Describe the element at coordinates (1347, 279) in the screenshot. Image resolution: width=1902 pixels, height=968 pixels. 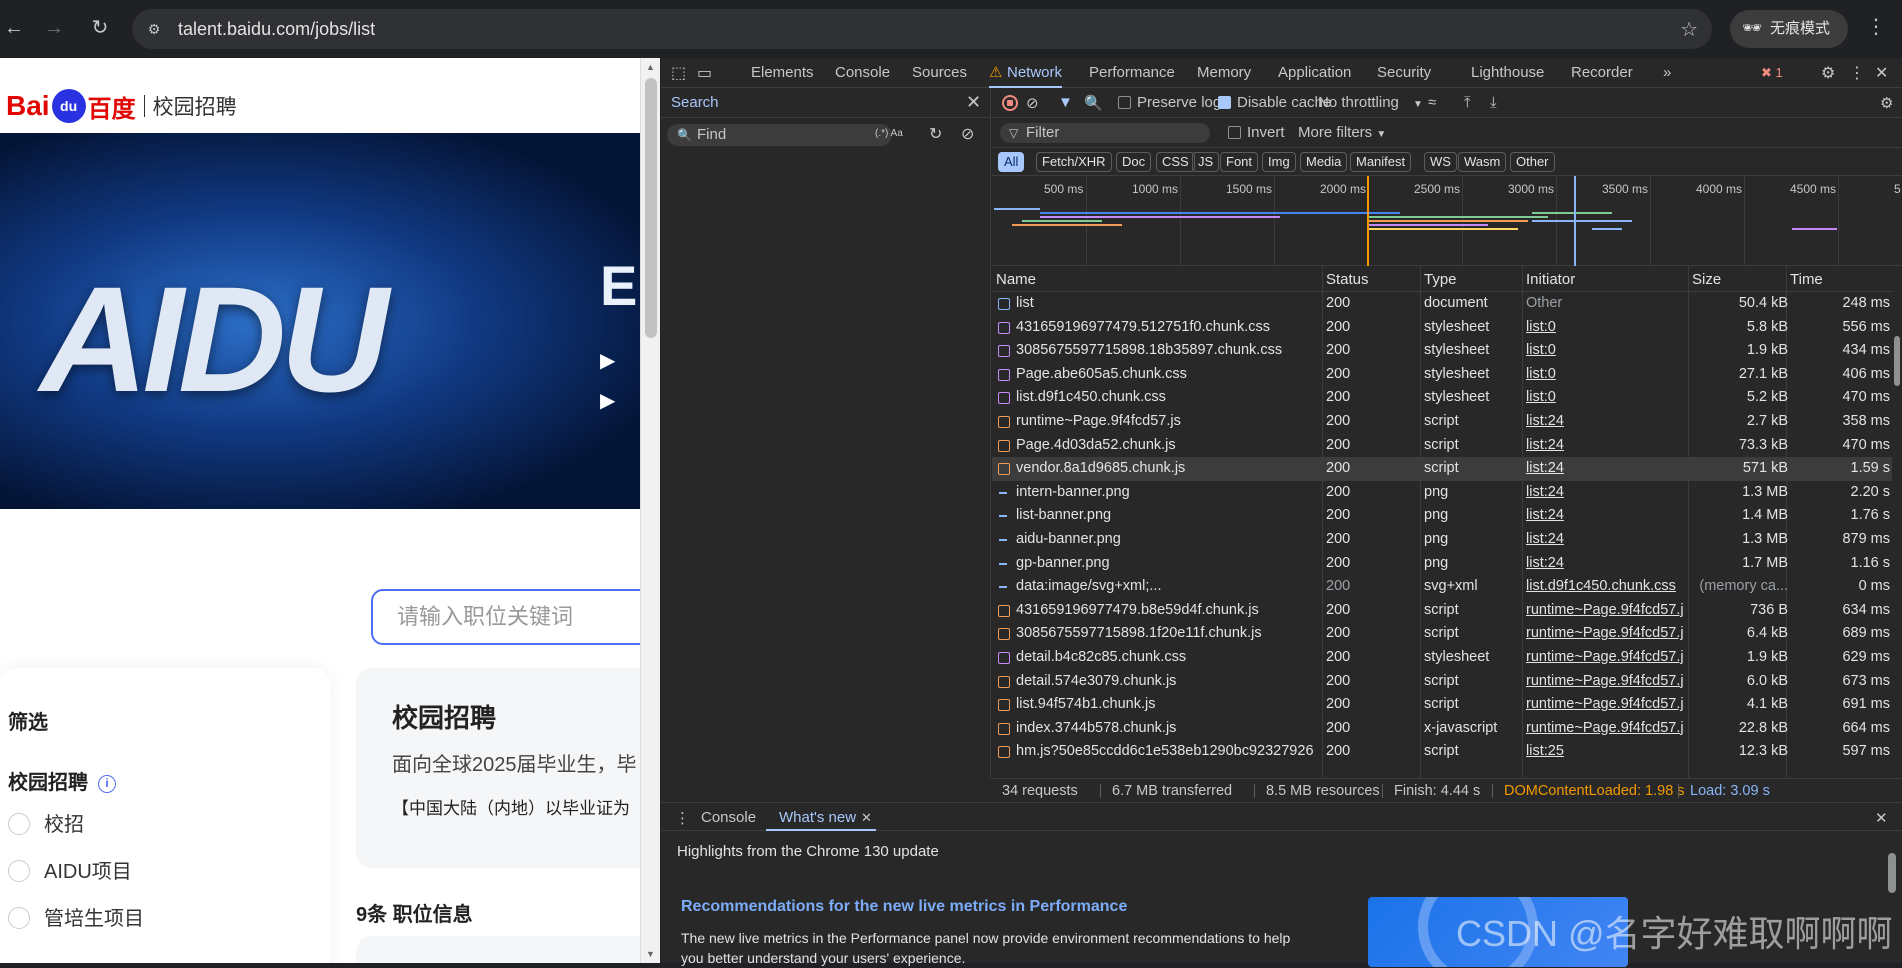
I see `col-status: Status` at that location.